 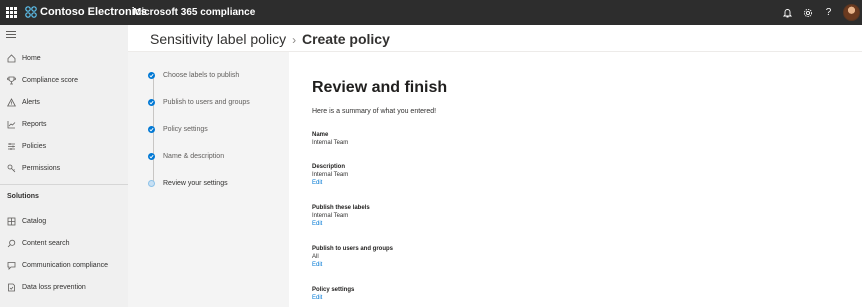 I want to click on nav-item-home: Home, so click(x=64, y=58).